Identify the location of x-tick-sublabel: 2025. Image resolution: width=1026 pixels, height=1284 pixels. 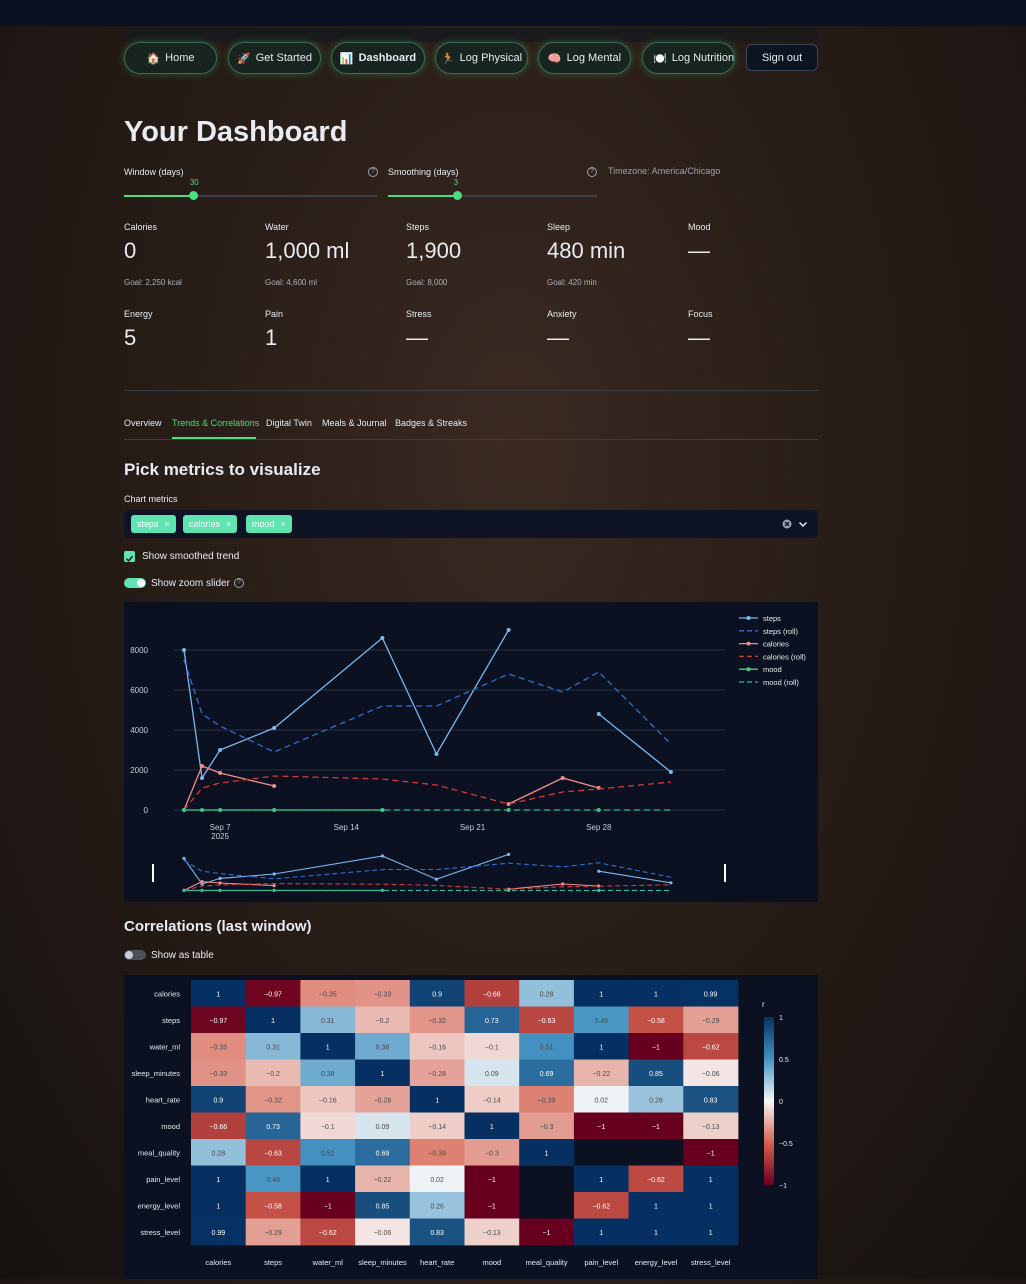
(220, 836).